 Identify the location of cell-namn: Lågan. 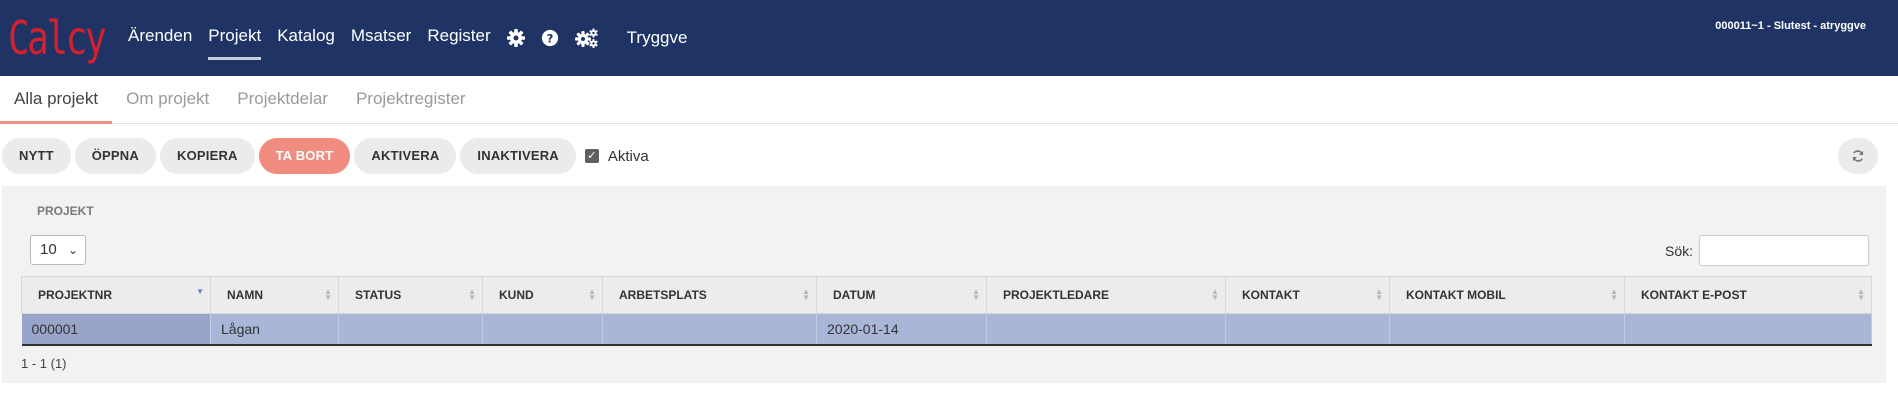
(274, 329).